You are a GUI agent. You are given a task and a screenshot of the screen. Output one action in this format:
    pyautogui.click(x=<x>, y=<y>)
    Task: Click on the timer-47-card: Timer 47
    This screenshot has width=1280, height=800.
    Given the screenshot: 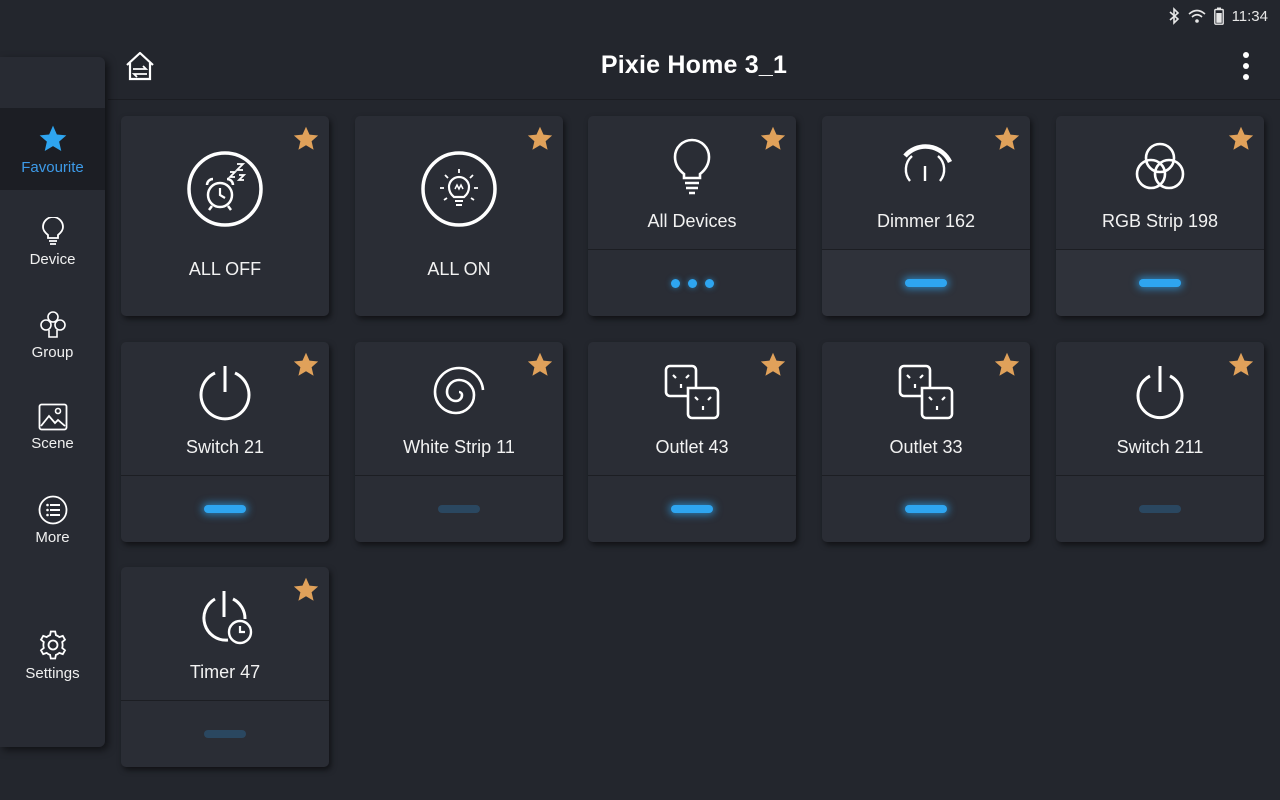 What is the action you would take?
    pyautogui.click(x=225, y=667)
    